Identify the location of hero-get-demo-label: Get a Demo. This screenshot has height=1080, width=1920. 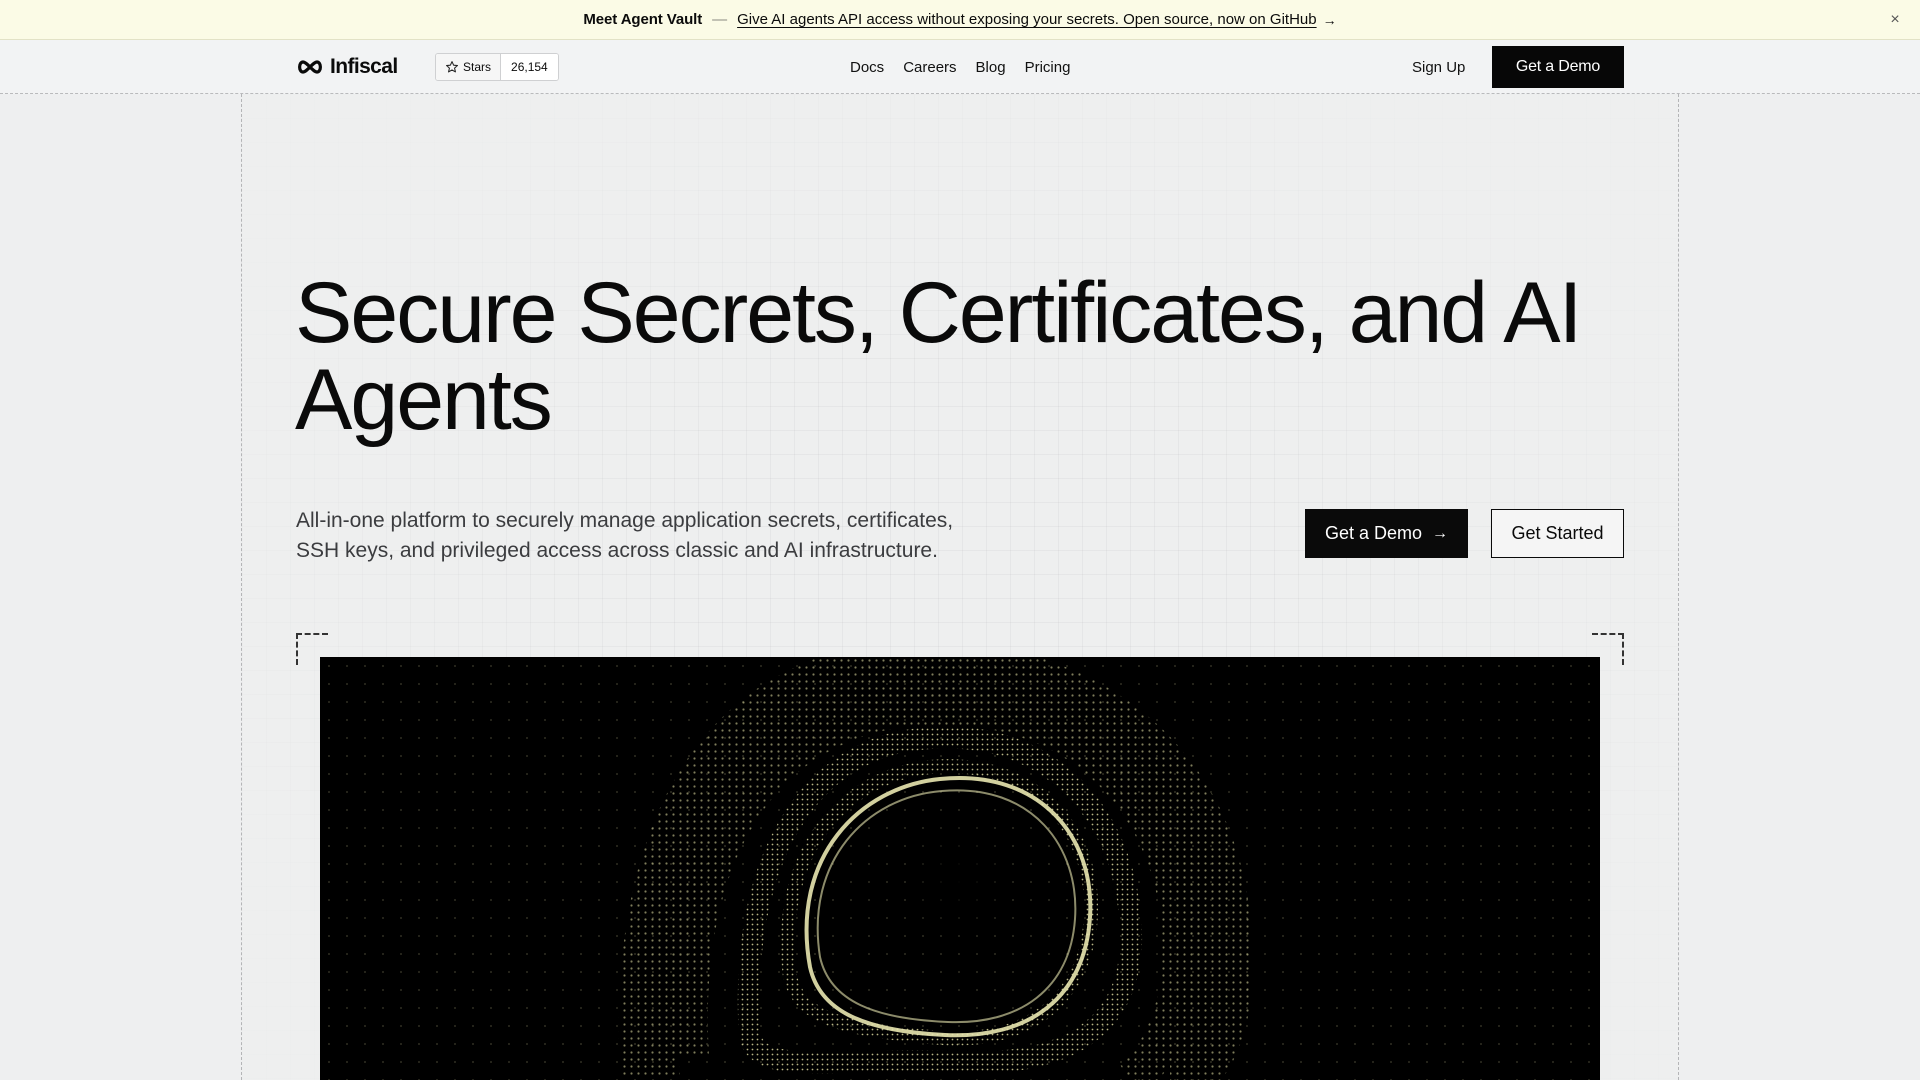
(1373, 533).